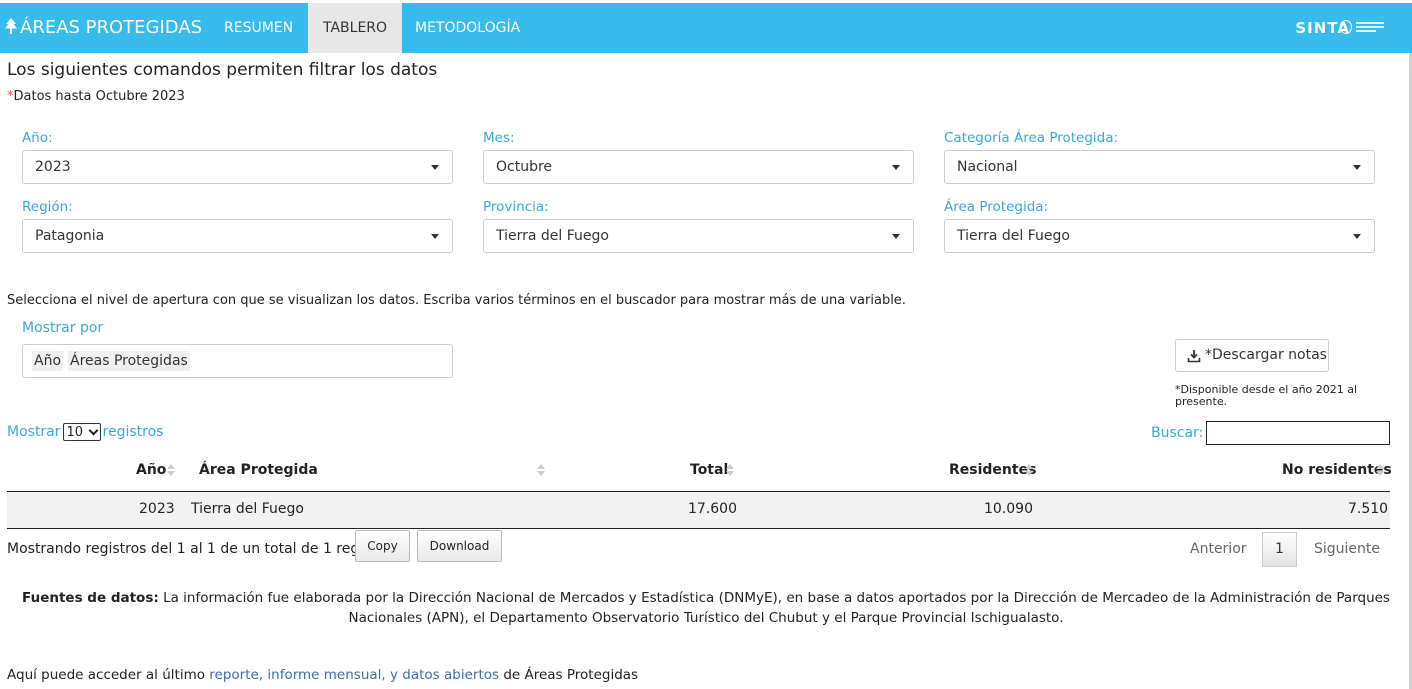 This screenshot has width=1412, height=689. I want to click on download-button: Download, so click(459, 546).